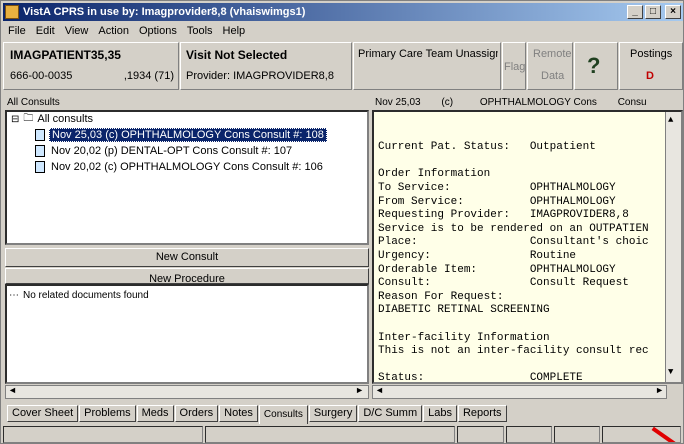 The image size is (684, 444). Describe the element at coordinates (482, 413) in the screenshot. I see `tab-reports: Reports` at that location.